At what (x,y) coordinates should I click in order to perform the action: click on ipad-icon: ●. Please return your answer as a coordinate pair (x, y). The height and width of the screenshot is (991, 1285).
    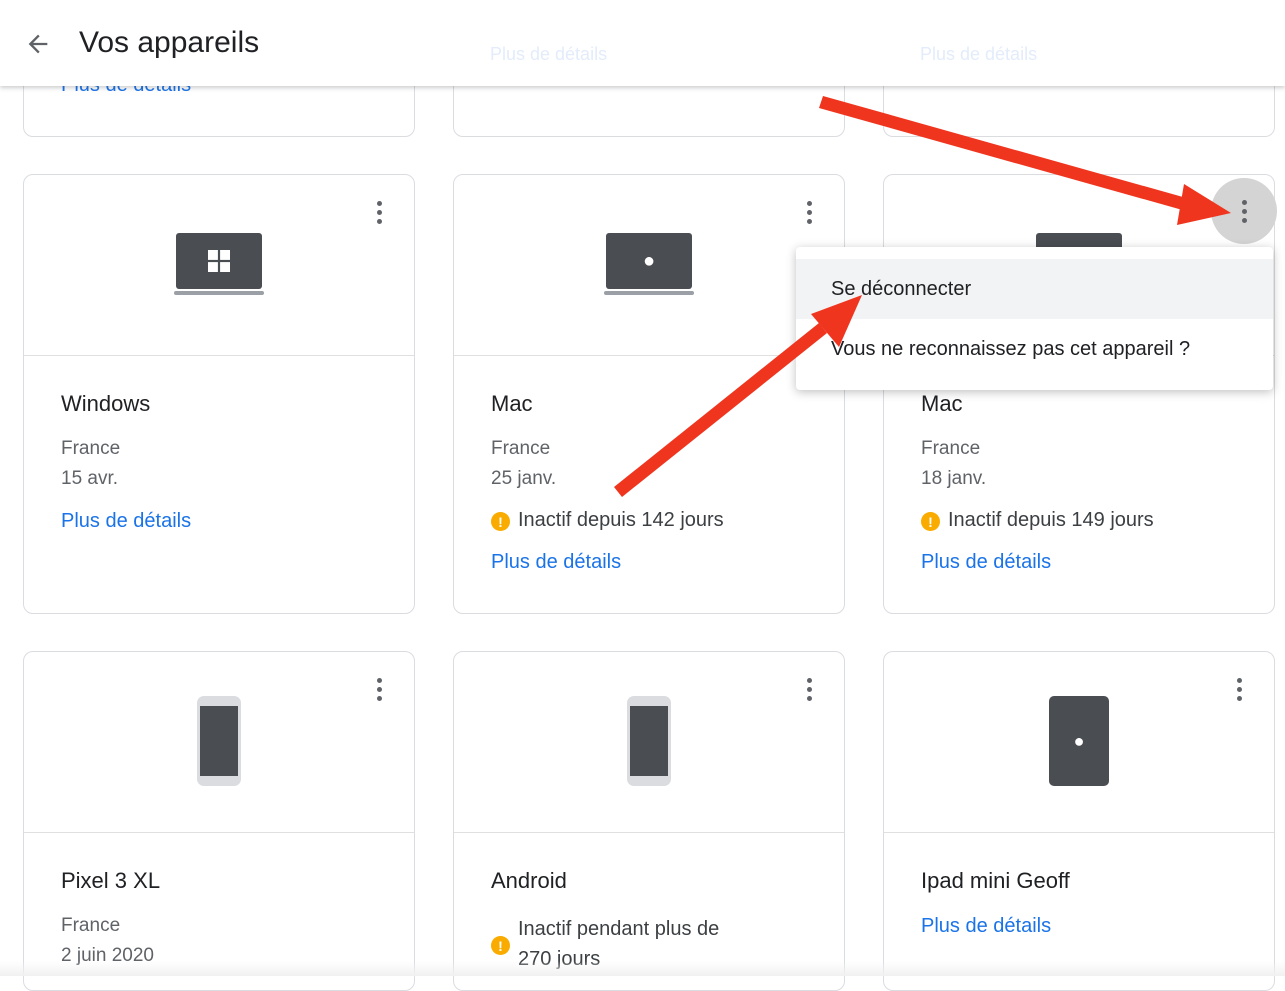
    Looking at the image, I should click on (1079, 741).